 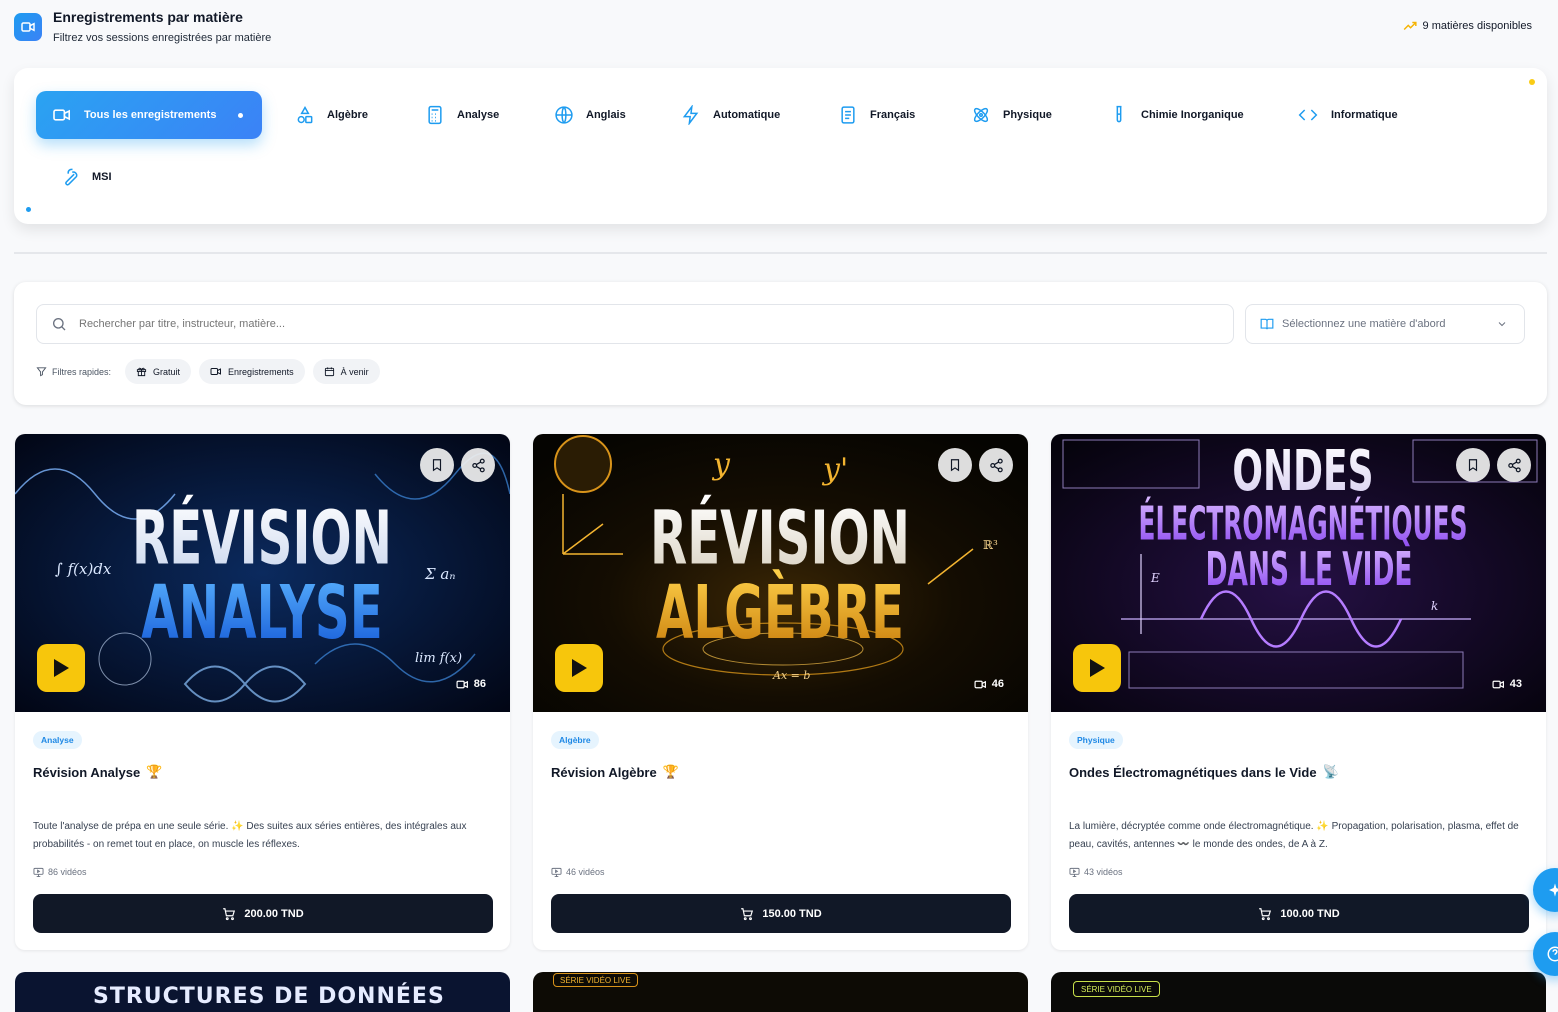 What do you see at coordinates (629, 324) in the screenshot?
I see `search-input` at bounding box center [629, 324].